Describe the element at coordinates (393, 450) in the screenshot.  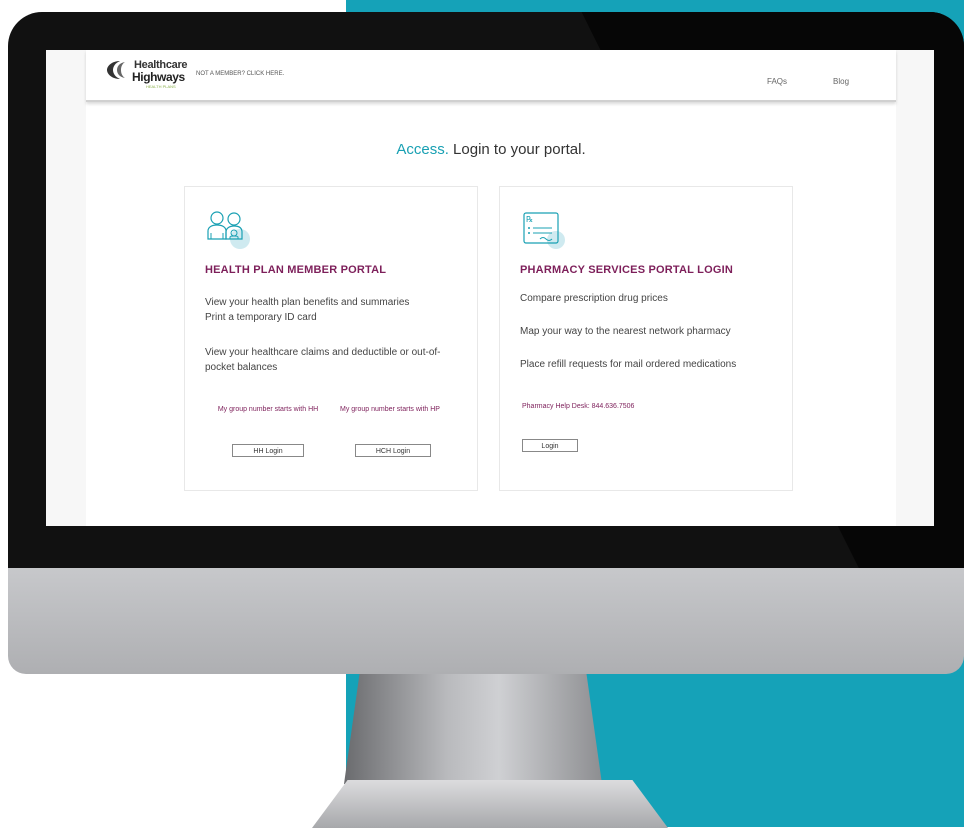
I see `hch-login-button: HCH Login` at that location.